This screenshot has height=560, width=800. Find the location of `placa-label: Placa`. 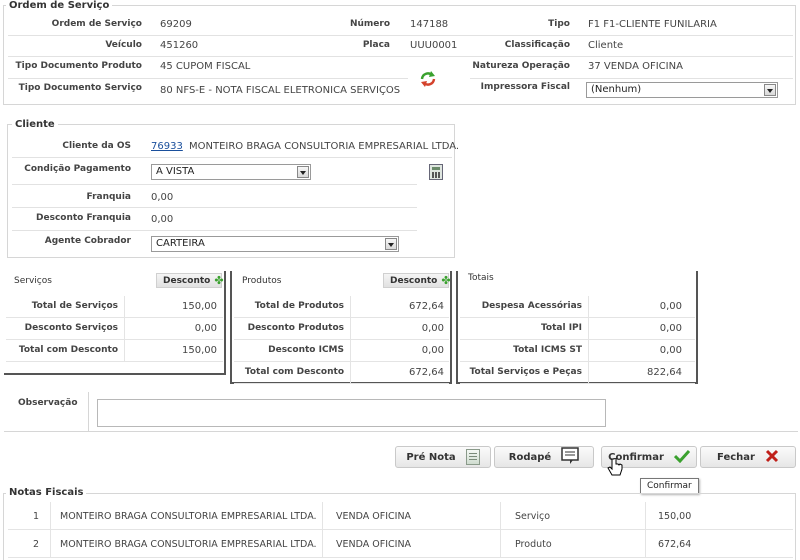

placa-label: Placa is located at coordinates (376, 45).